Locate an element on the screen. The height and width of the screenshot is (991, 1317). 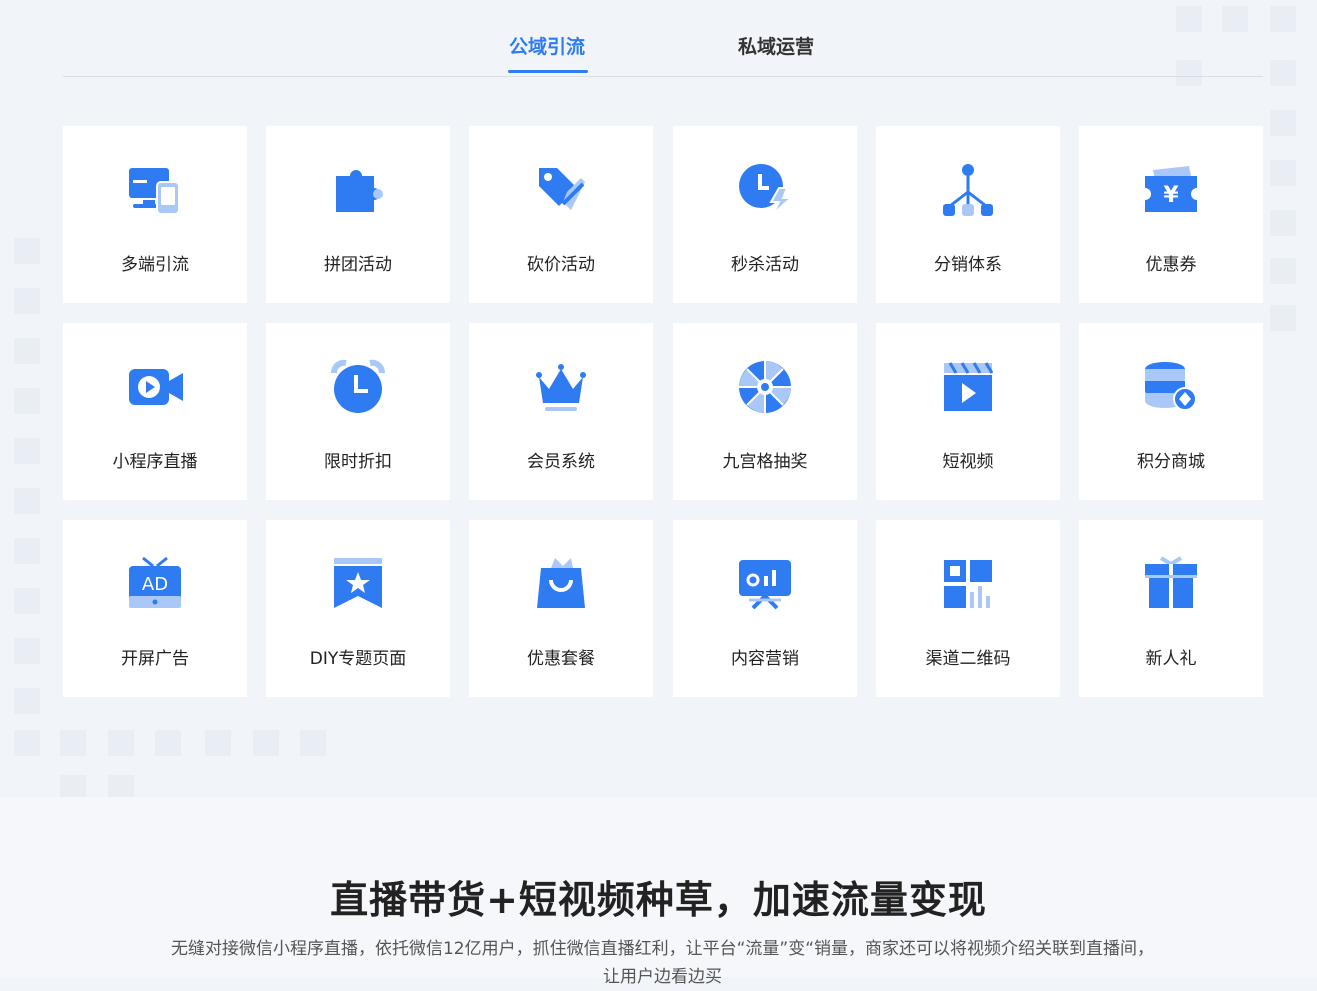
star-bookmark-icon is located at coordinates (358, 583).